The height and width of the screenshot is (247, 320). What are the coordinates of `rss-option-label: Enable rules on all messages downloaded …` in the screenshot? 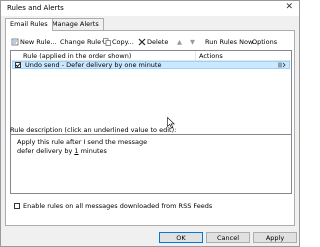 It's located at (118, 205).